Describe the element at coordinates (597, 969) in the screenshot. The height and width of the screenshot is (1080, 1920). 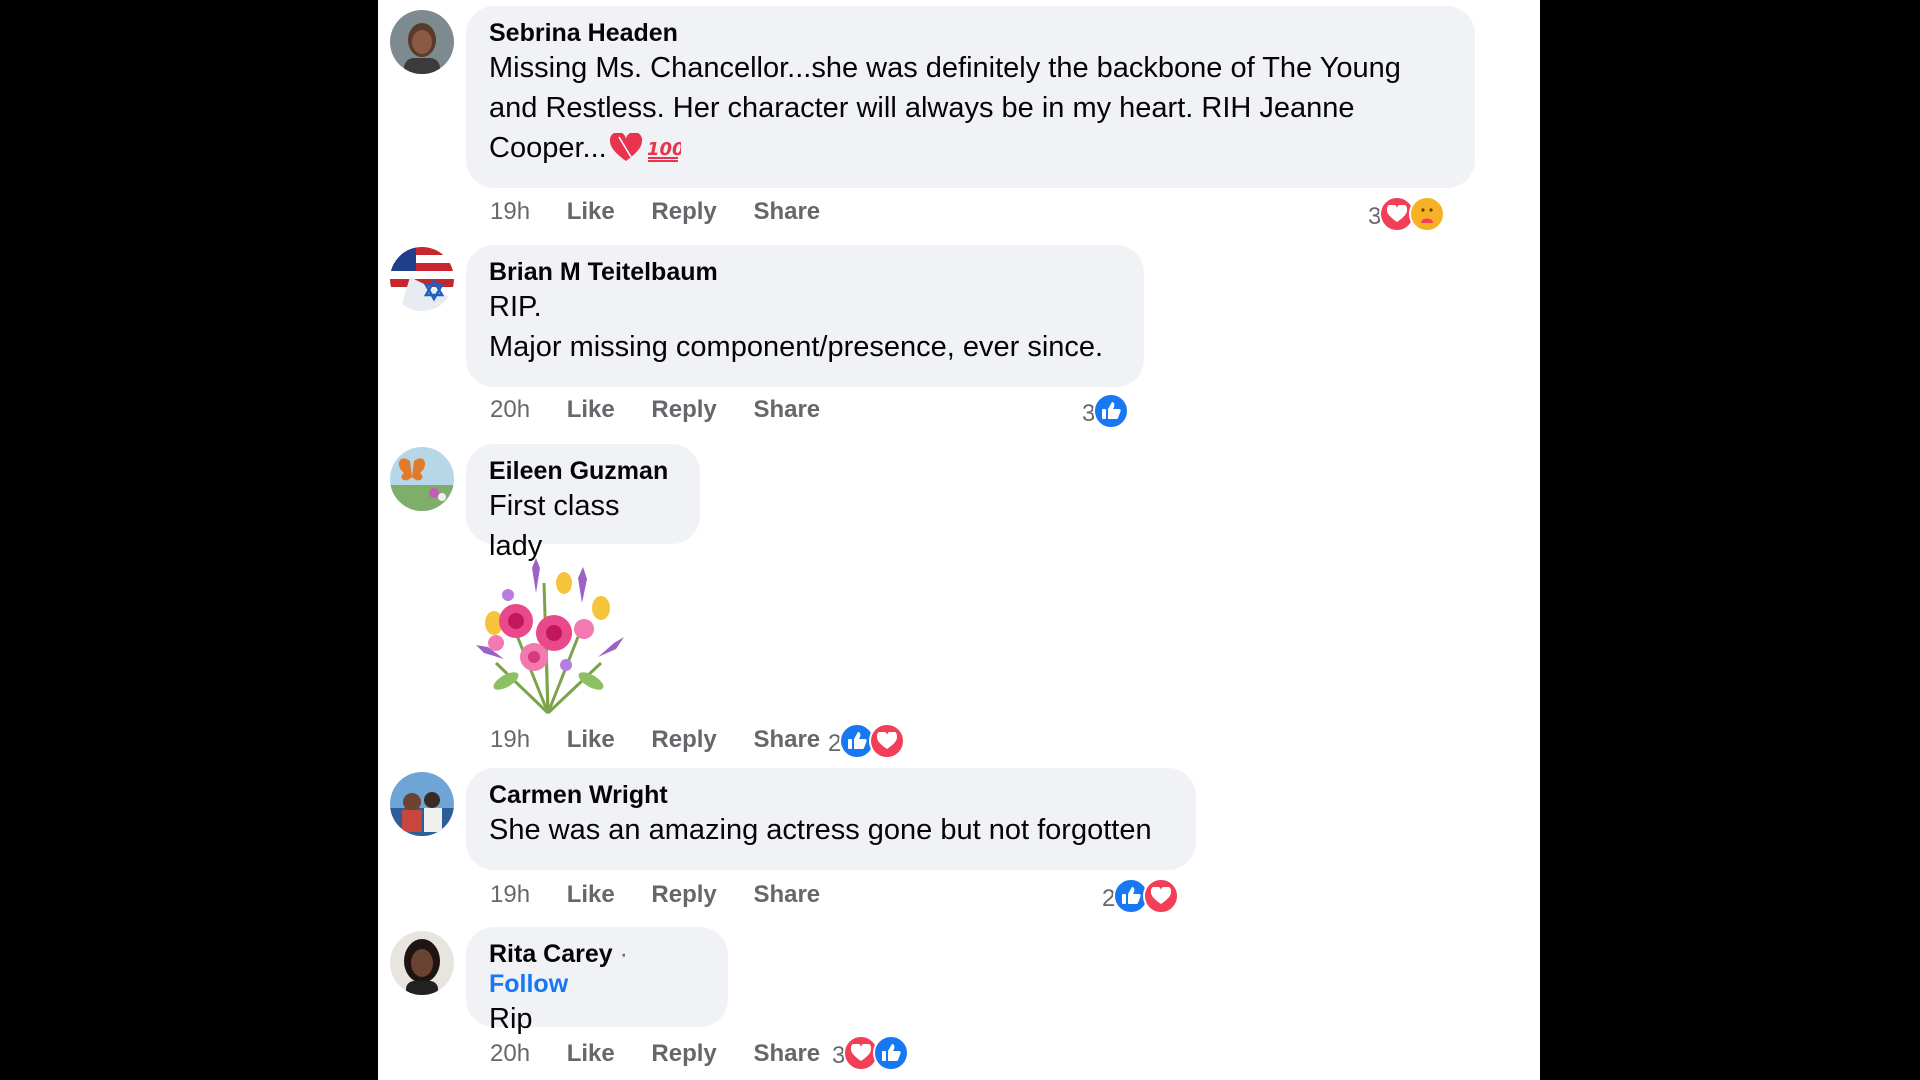
I see `comment-author-row: Rita Carey · Follow` at that location.